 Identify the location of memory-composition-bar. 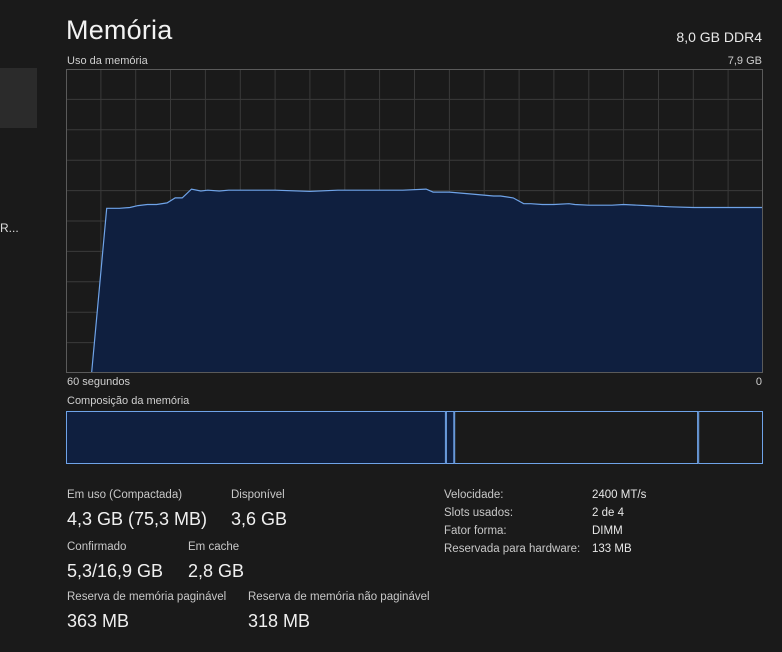
(414, 437).